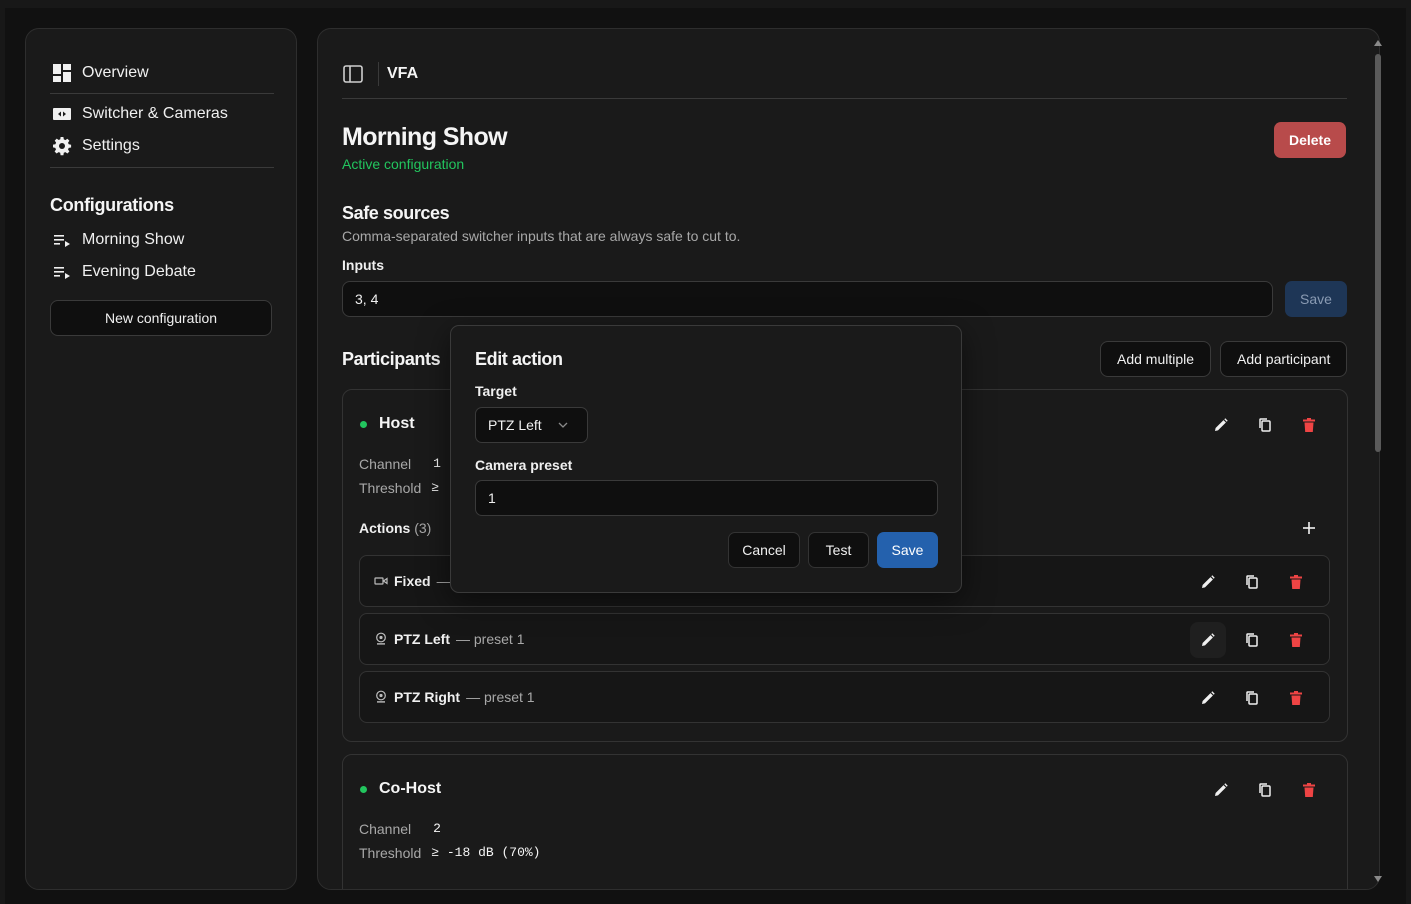 This screenshot has width=1411, height=904. I want to click on action-name: Fixed, so click(412, 581).